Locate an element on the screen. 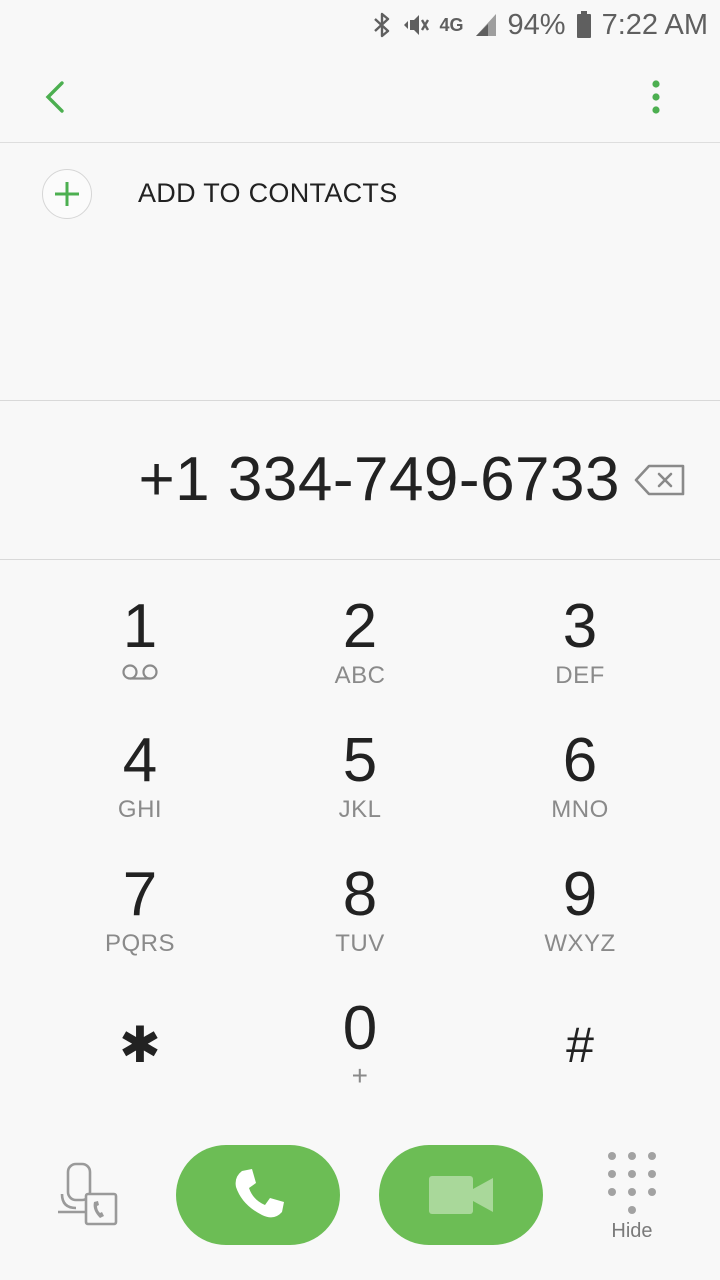  hide-keypad-button: Hide is located at coordinates (632, 1198).